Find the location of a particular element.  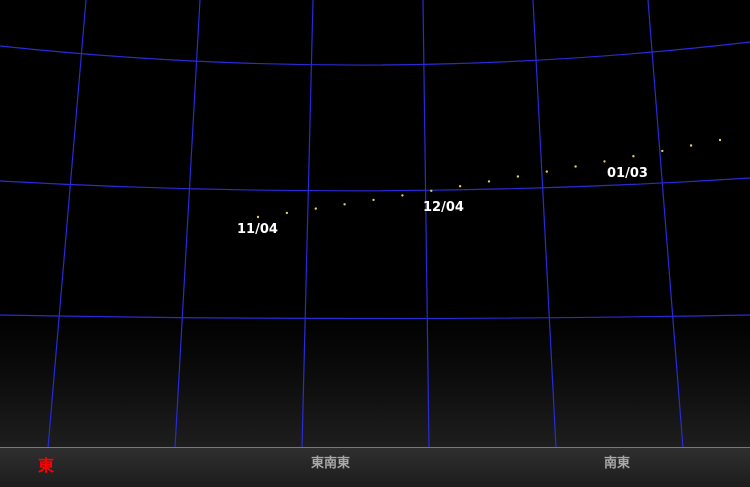

altitude-line-lower is located at coordinates (375, 317).